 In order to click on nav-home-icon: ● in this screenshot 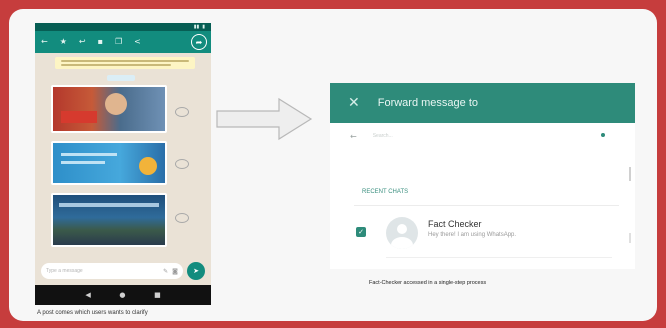, I will do `click(122, 295)`.